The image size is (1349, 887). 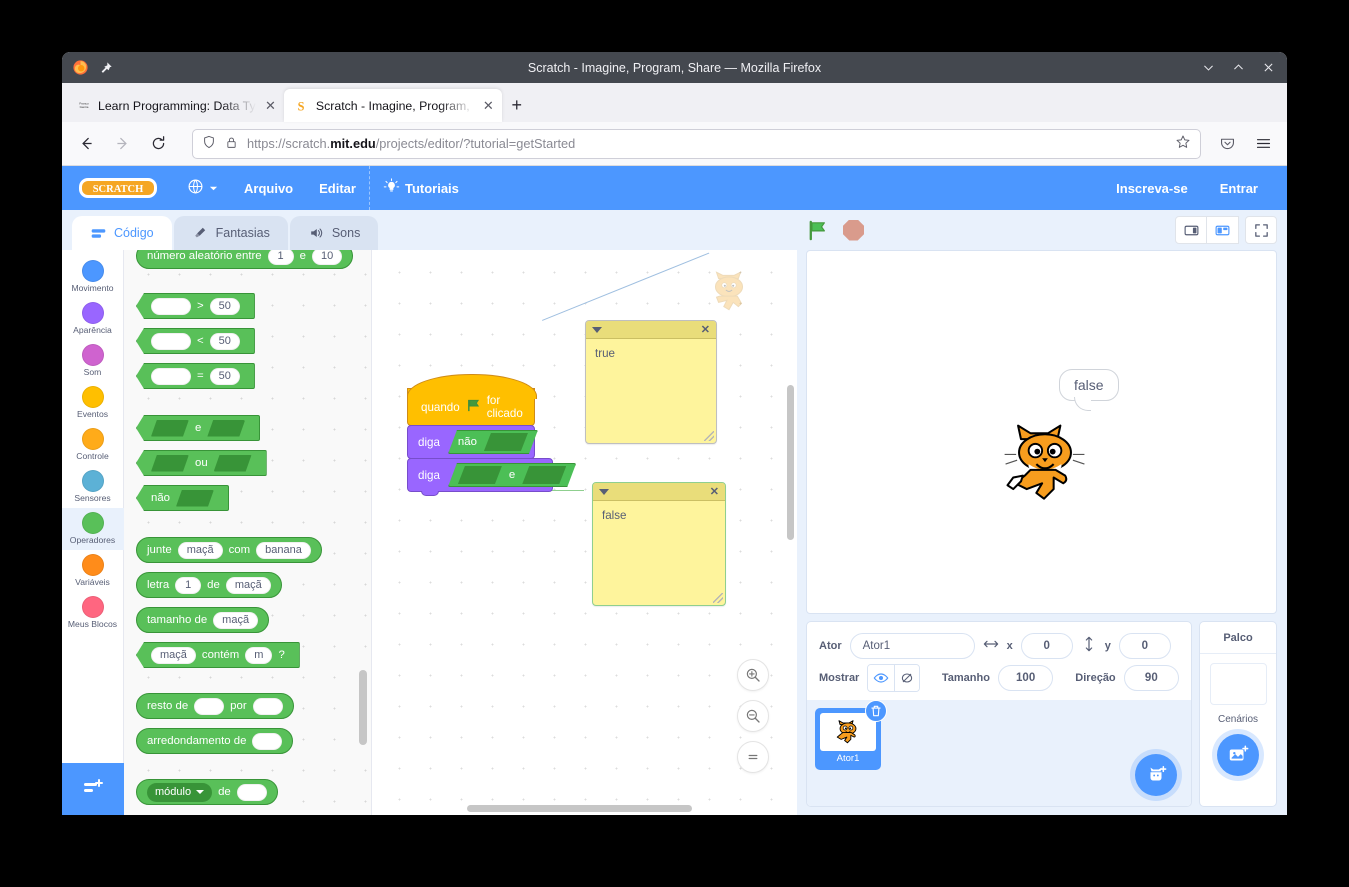 I want to click on comment-text: false, so click(x=659, y=515).